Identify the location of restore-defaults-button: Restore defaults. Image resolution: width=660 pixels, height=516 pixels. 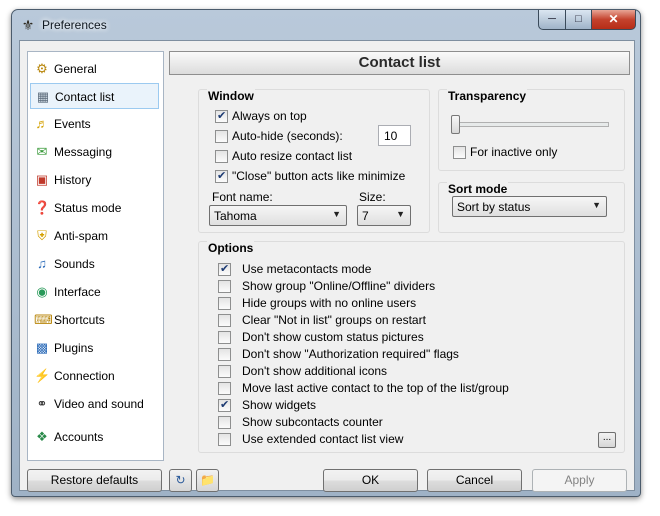
(94, 480).